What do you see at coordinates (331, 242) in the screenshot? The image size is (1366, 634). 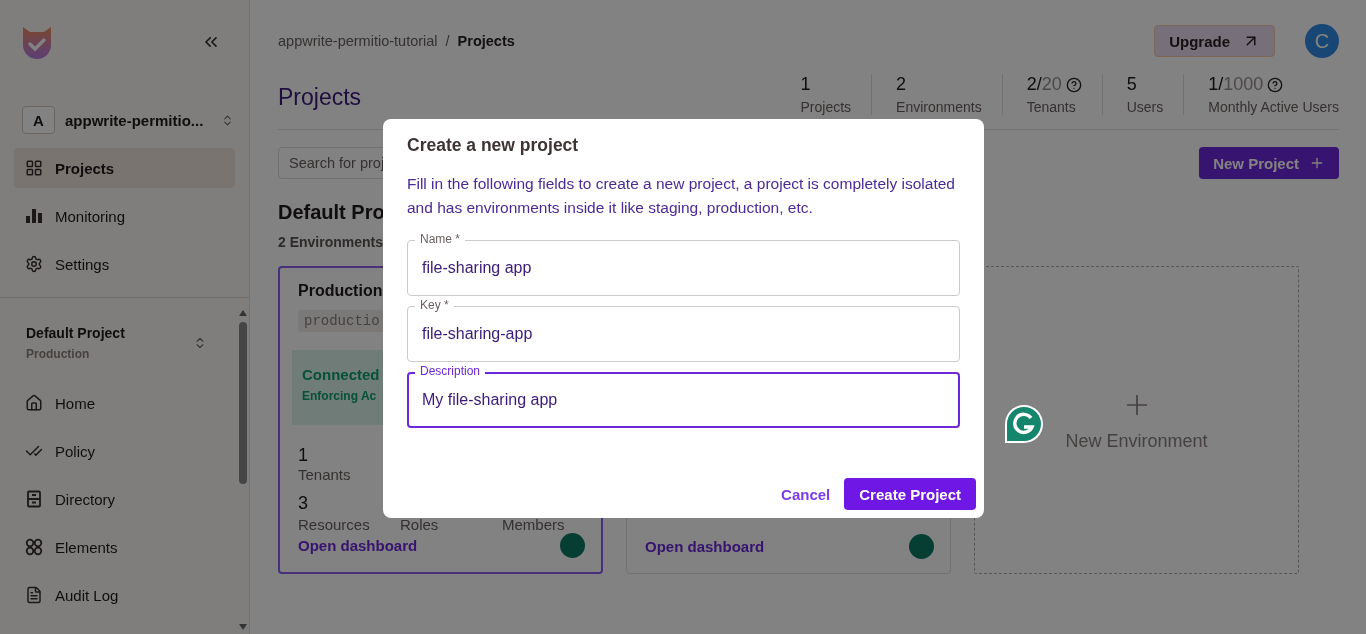 I see `section-subtitle: 2 Environments` at bounding box center [331, 242].